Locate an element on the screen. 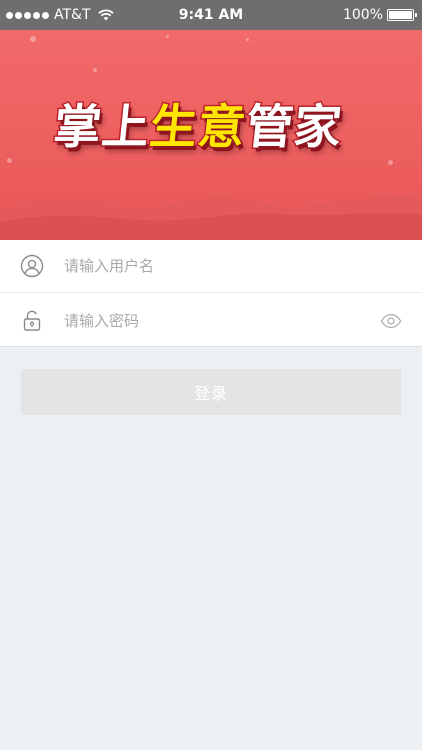  user-icon is located at coordinates (32, 266).